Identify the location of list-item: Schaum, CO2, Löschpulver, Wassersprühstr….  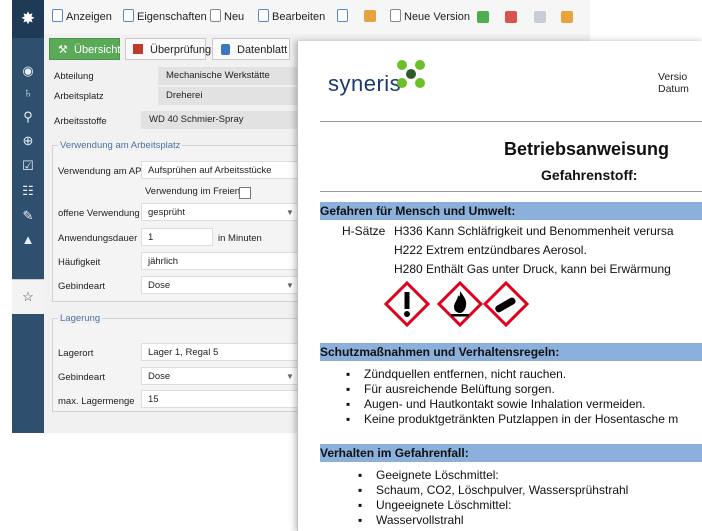
(493, 490).